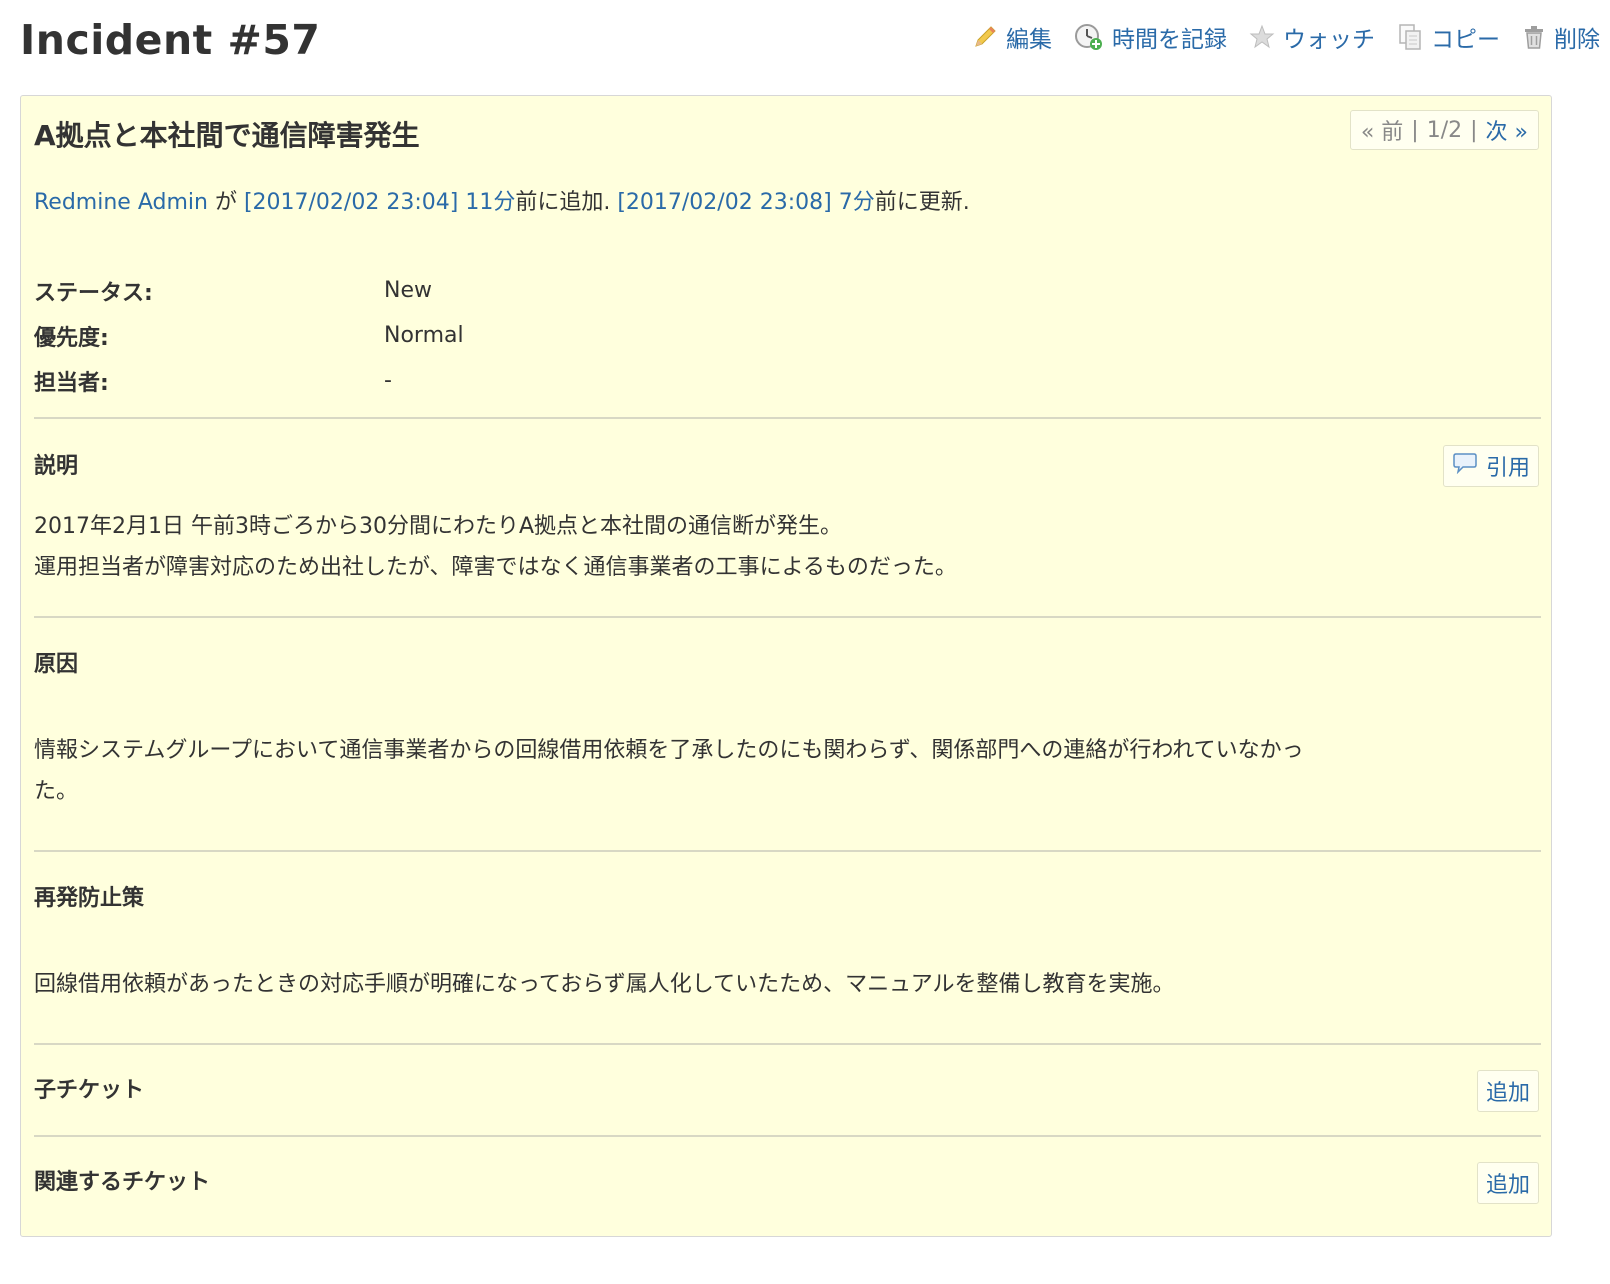 This screenshot has width=1610, height=1284. What do you see at coordinates (388, 380) in the screenshot?
I see `assignee-value: -` at bounding box center [388, 380].